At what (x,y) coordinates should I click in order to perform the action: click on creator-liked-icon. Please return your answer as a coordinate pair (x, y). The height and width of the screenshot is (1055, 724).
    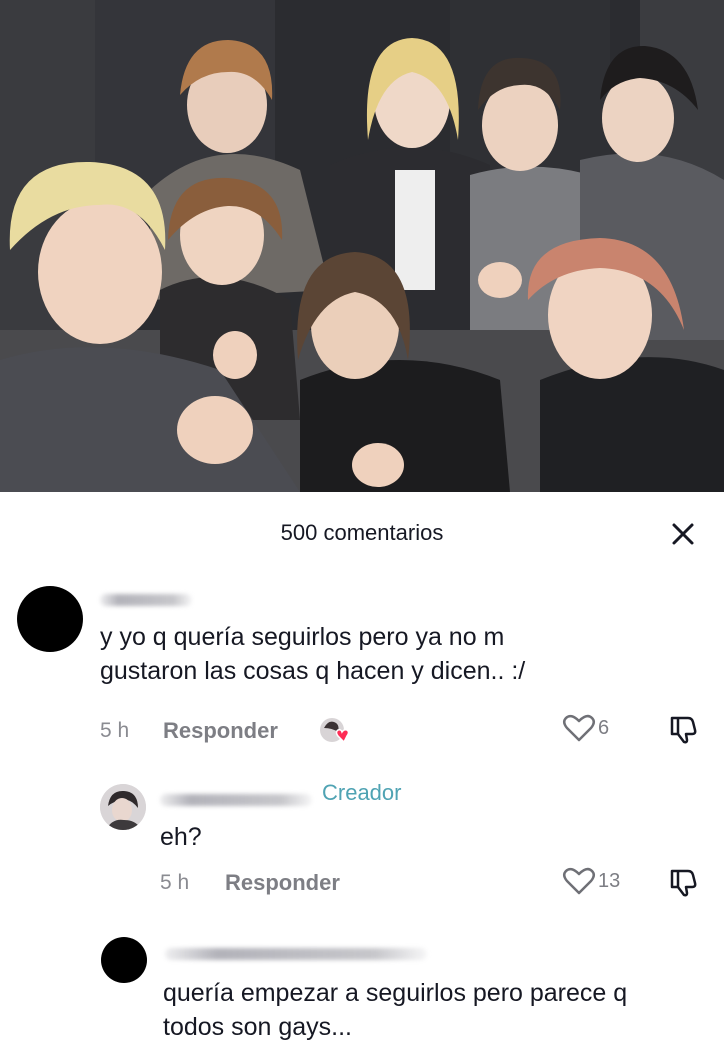
    Looking at the image, I should click on (334, 731).